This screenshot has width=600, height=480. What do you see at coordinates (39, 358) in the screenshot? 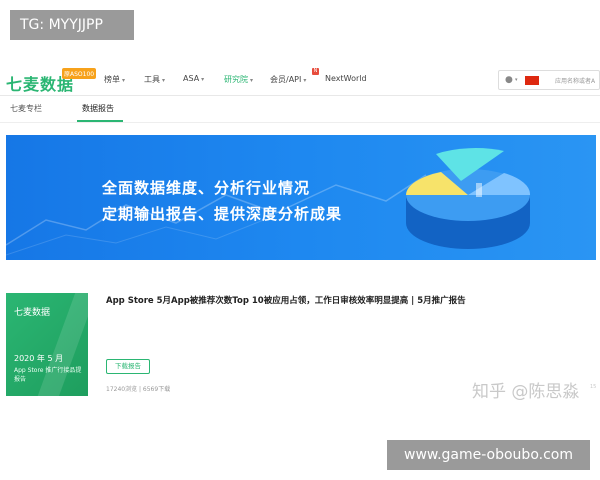
I see `thumb-date: 2020 年 5 月` at bounding box center [39, 358].